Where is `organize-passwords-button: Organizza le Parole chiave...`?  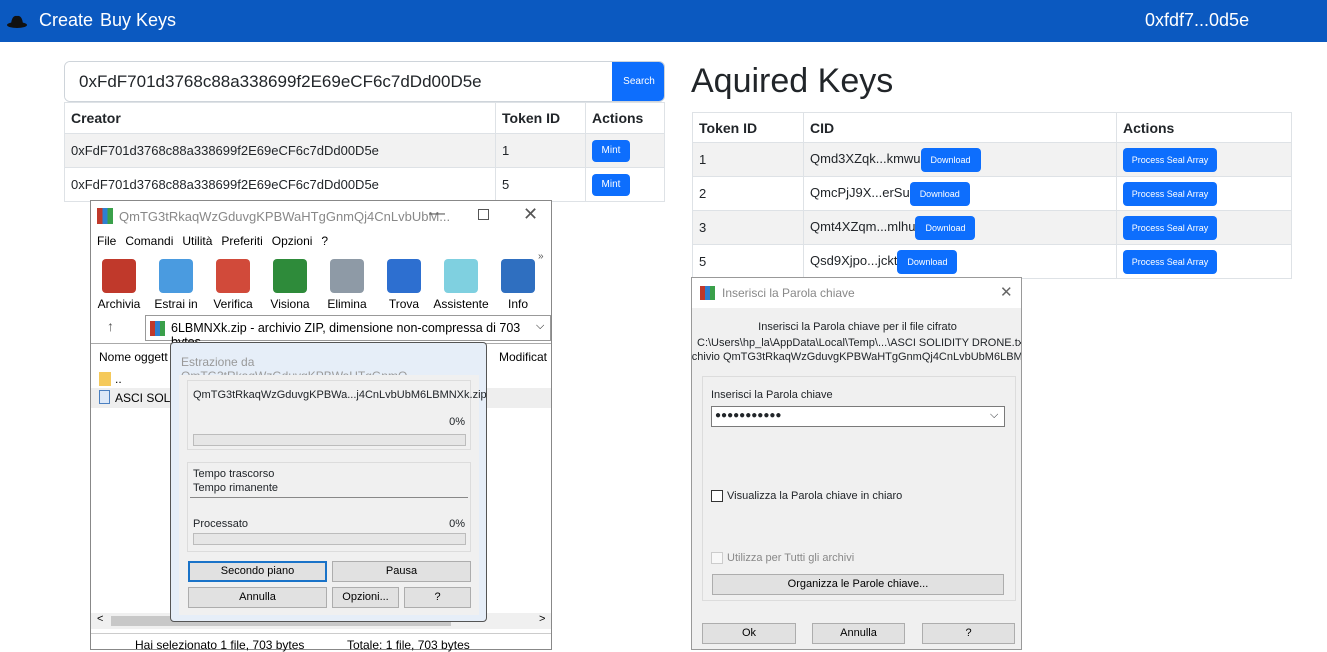 organize-passwords-button: Organizza le Parole chiave... is located at coordinates (858, 584).